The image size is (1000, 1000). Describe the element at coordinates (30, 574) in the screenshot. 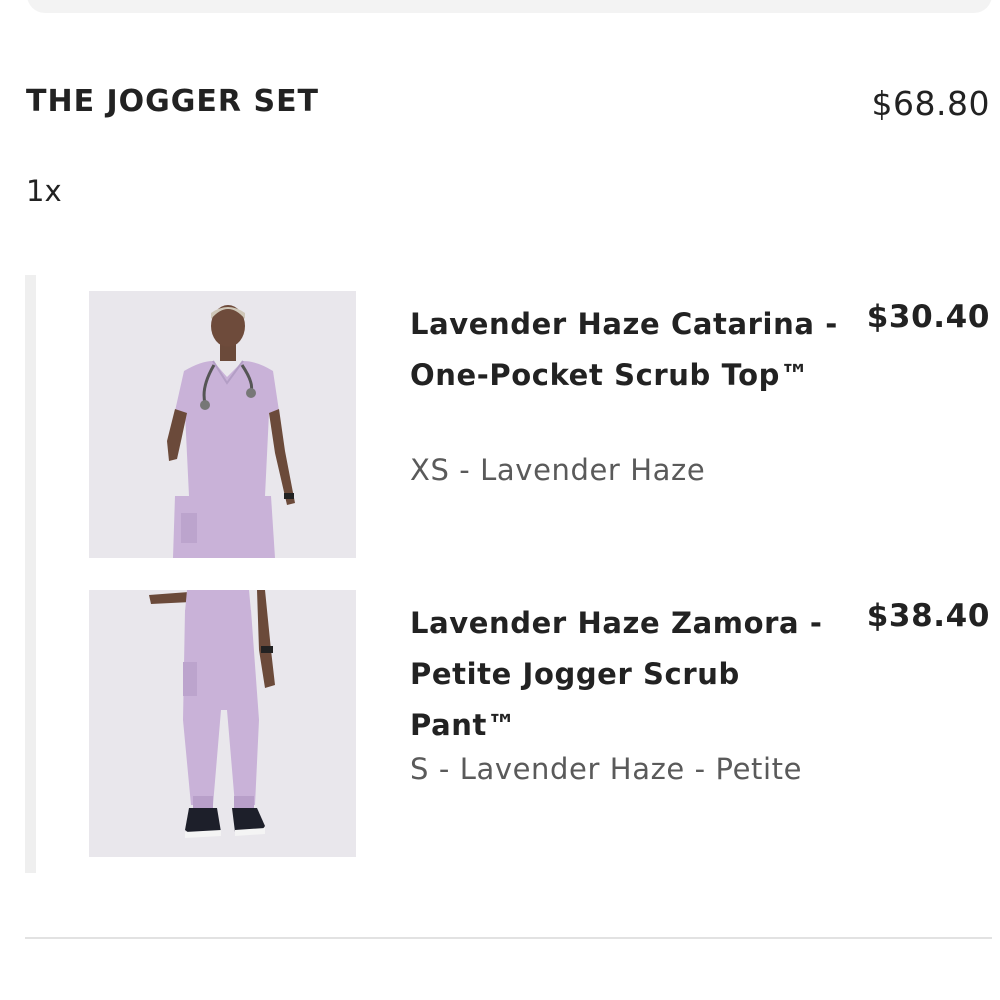

I see `bundle-rail` at that location.